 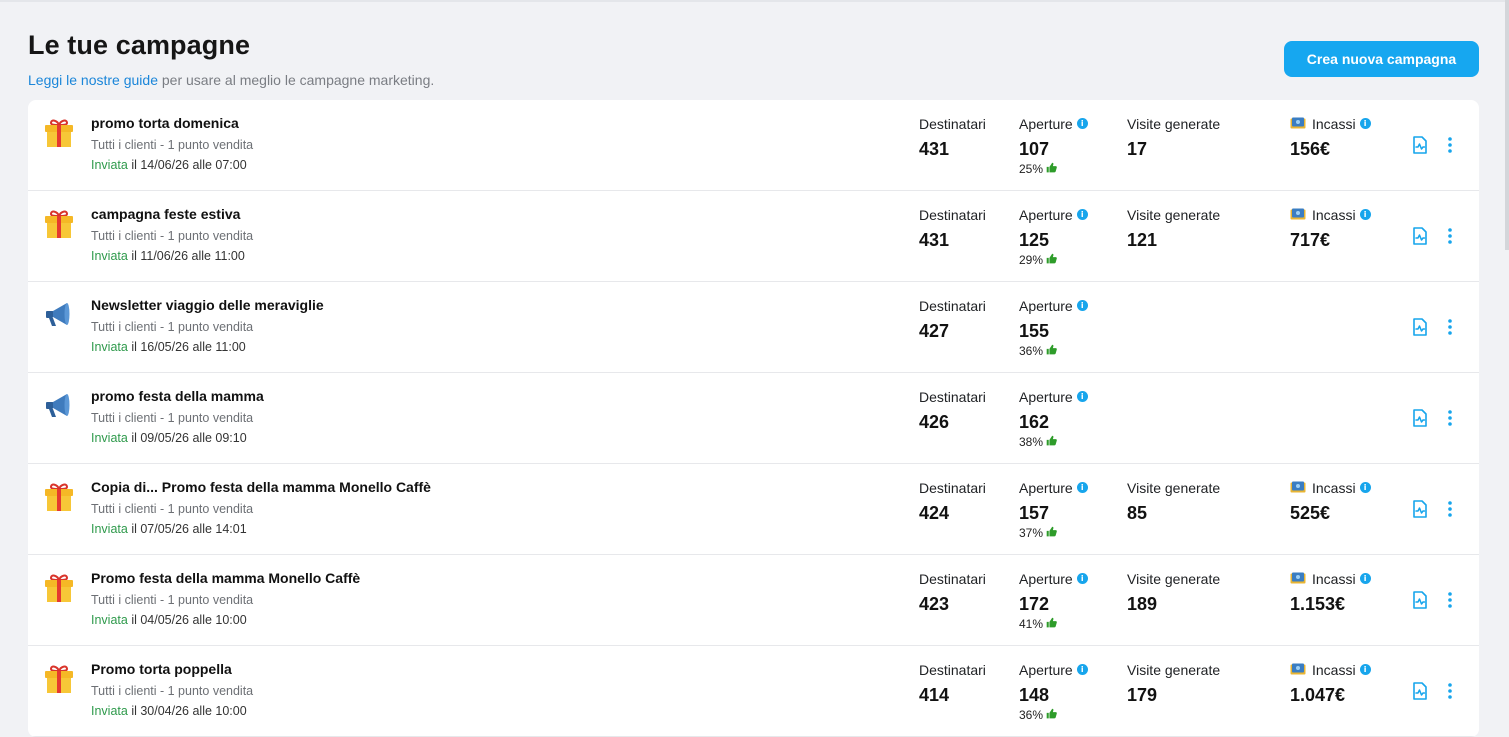 I want to click on recipients-value: 427, so click(x=934, y=331).